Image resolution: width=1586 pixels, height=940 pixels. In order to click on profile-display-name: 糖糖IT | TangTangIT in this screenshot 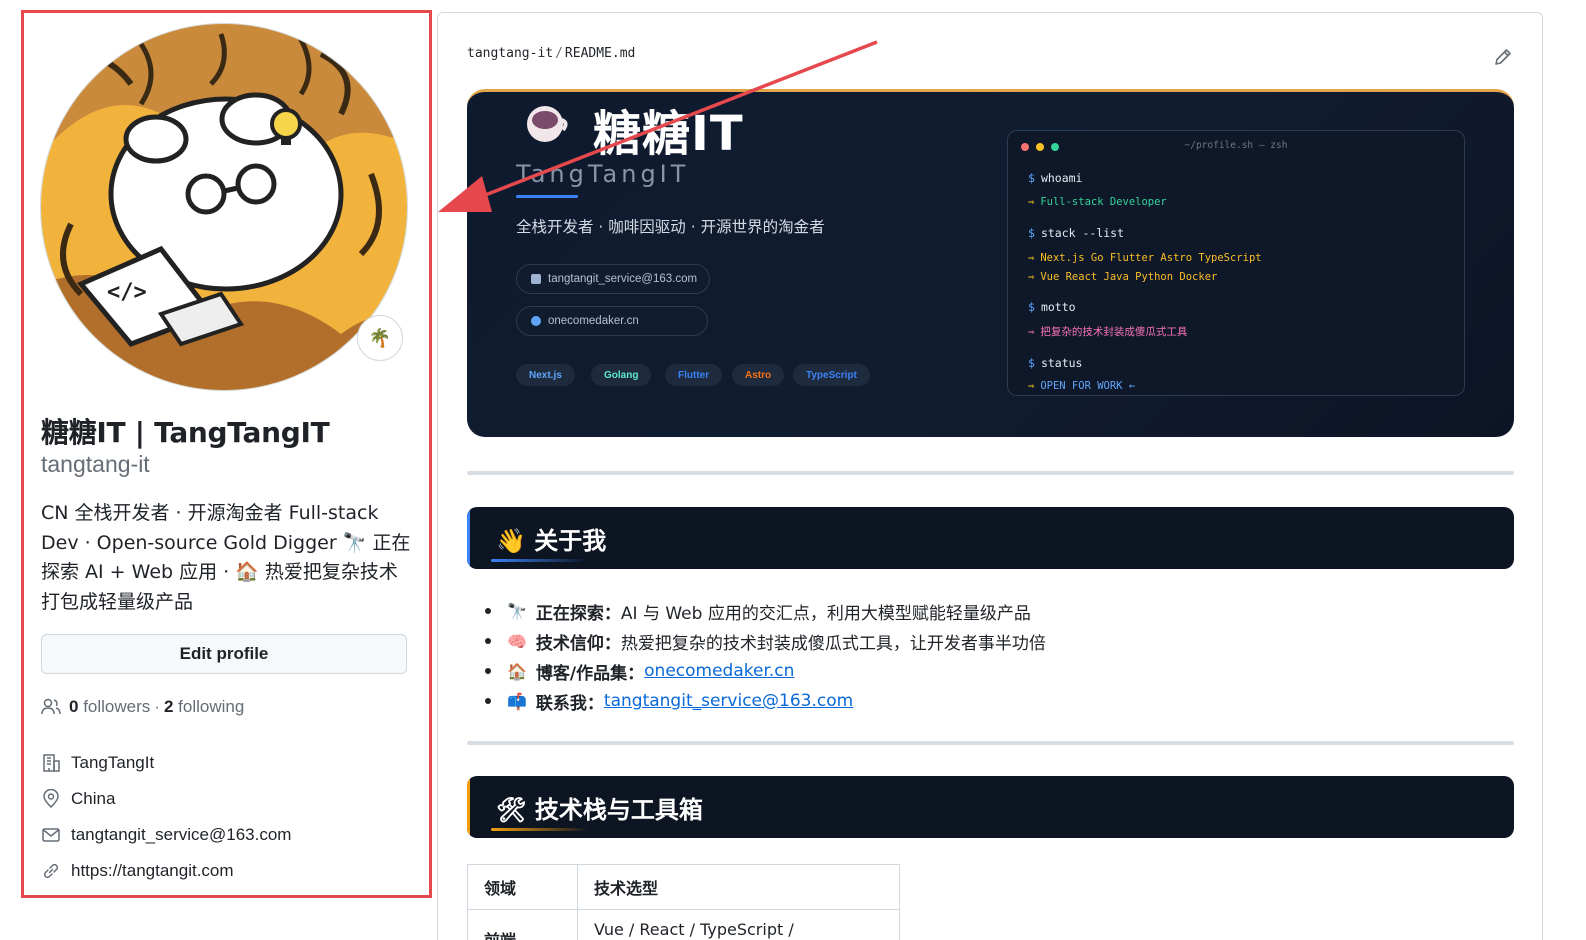, I will do `click(185, 432)`.